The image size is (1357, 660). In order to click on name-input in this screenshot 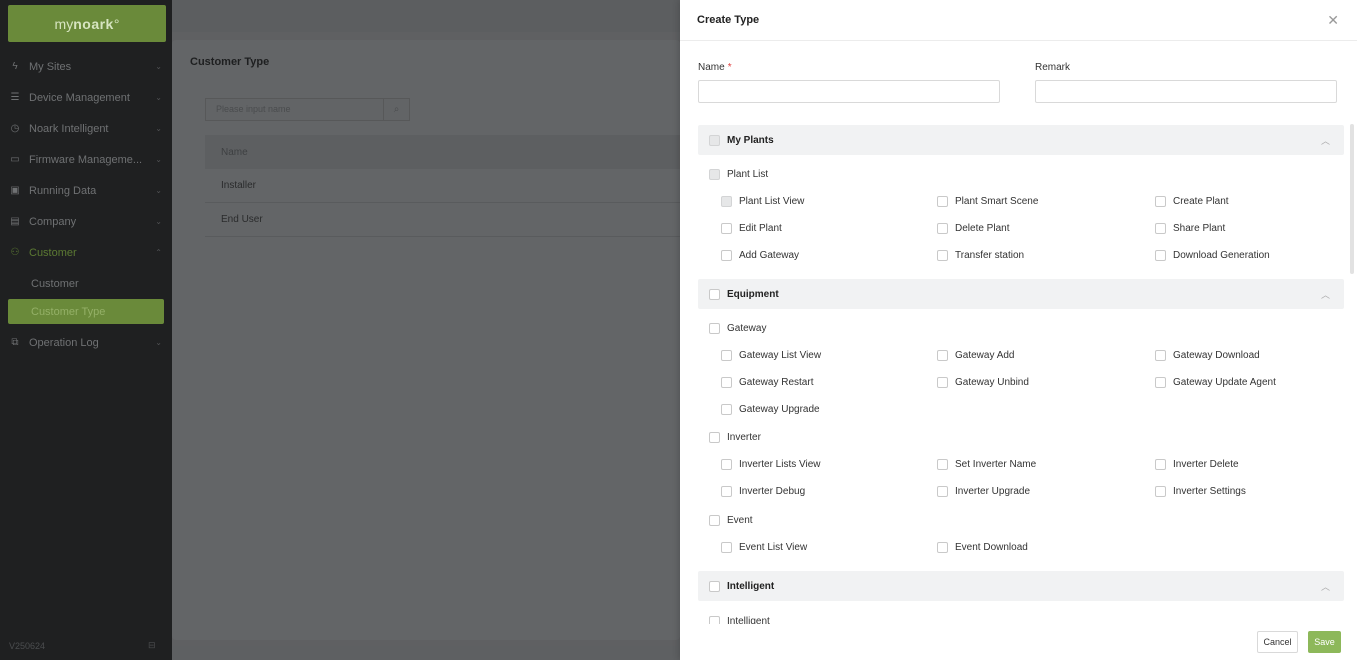, I will do `click(849, 91)`.